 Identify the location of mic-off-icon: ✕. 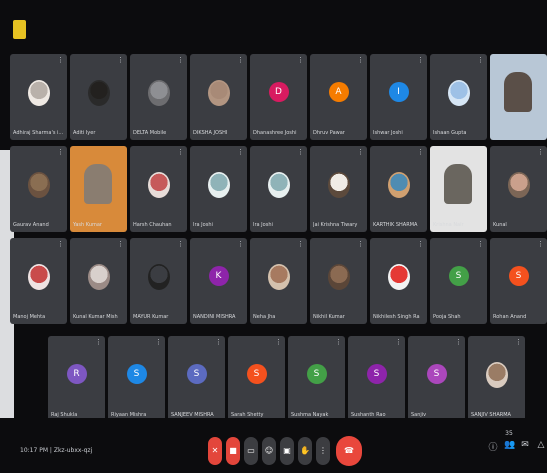
(215, 450).